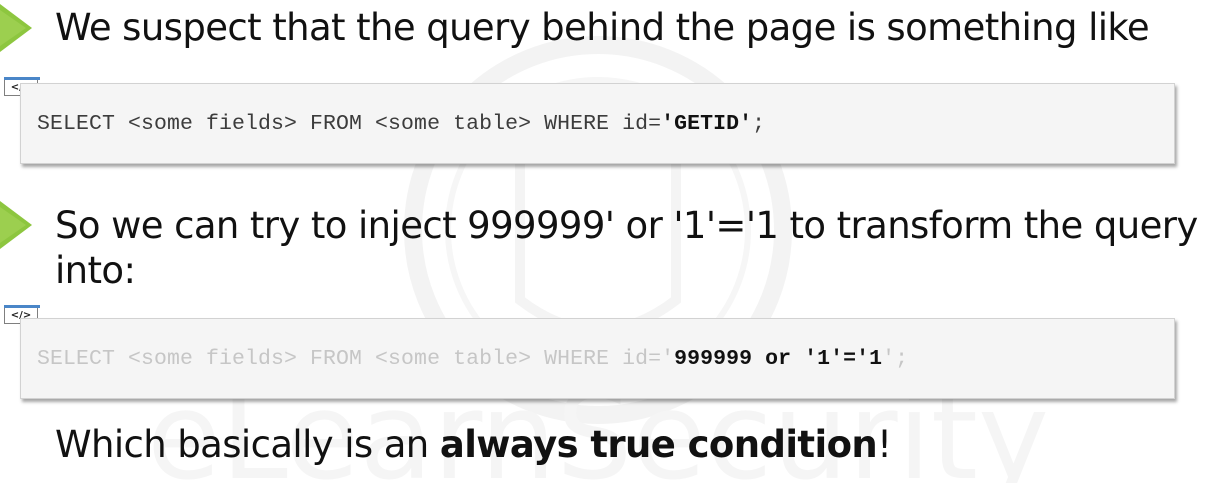  Describe the element at coordinates (759, 124) in the screenshot. I see `code-suffix: ;` at that location.